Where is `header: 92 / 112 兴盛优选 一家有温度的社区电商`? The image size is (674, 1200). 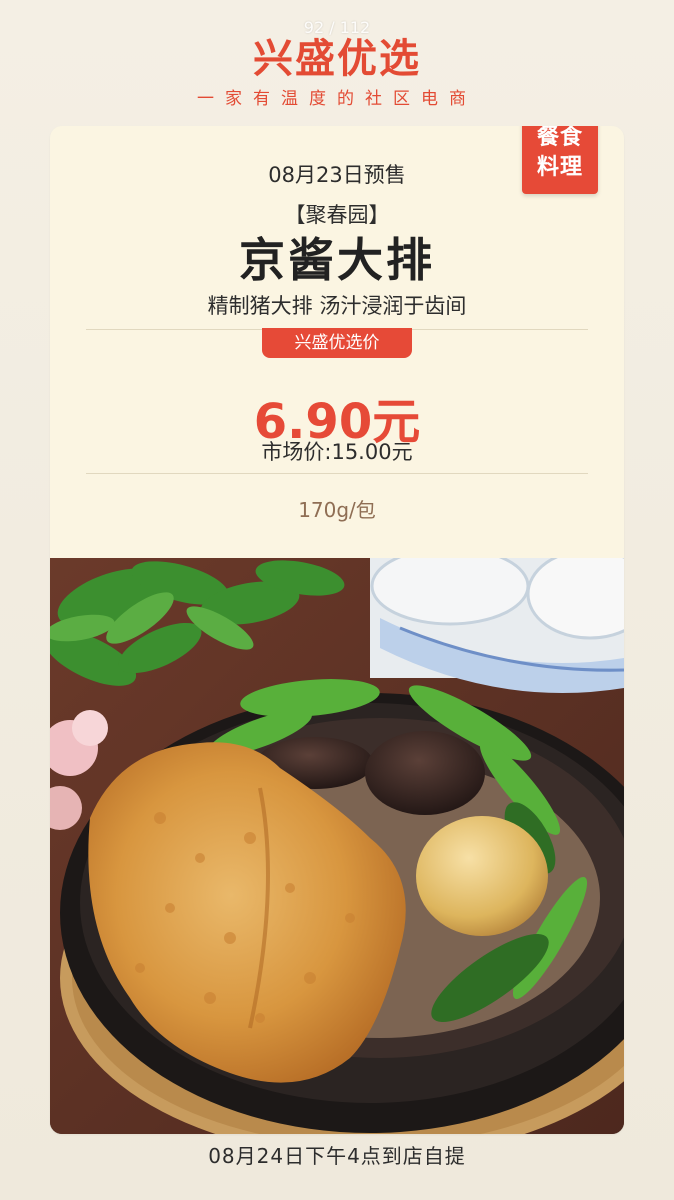 header: 92 / 112 兴盛优选 一家有温度的社区电商 is located at coordinates (337, 56).